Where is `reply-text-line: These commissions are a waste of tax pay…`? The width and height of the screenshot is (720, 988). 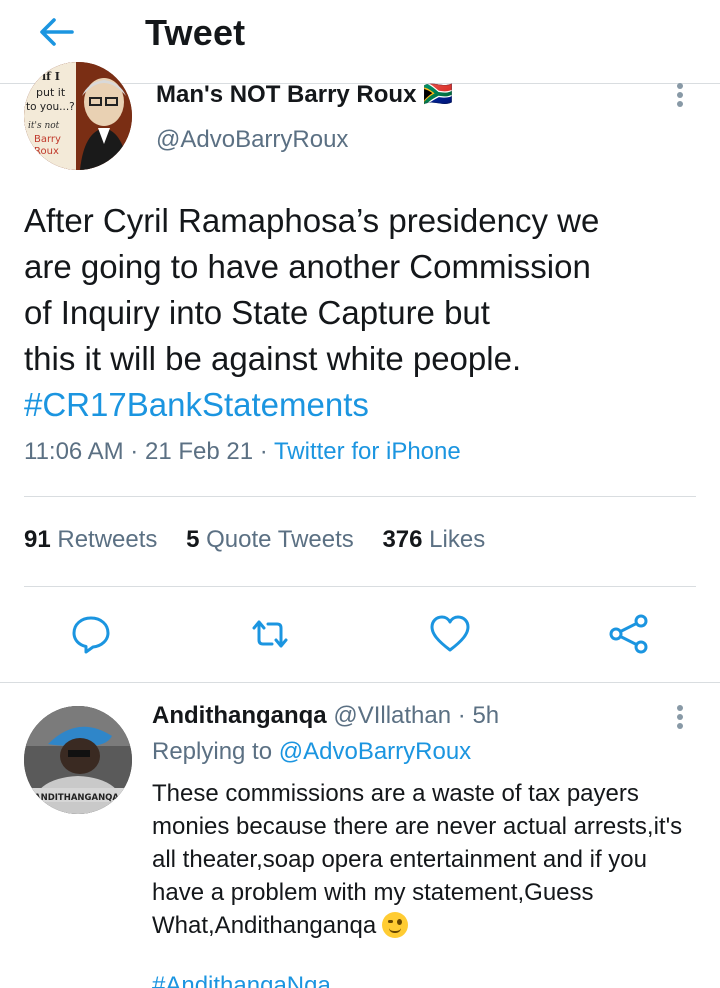 reply-text-line: These commissions are a waste of tax pay… is located at coordinates (395, 793).